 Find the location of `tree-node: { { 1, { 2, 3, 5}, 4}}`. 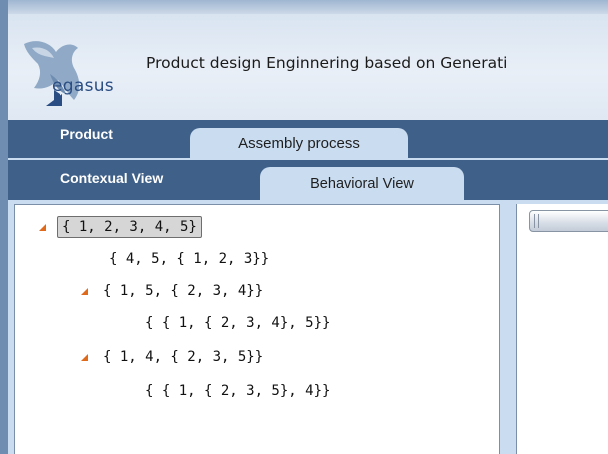

tree-node: { { 1, { 2, 3, 5}, 4}} is located at coordinates (237, 391).